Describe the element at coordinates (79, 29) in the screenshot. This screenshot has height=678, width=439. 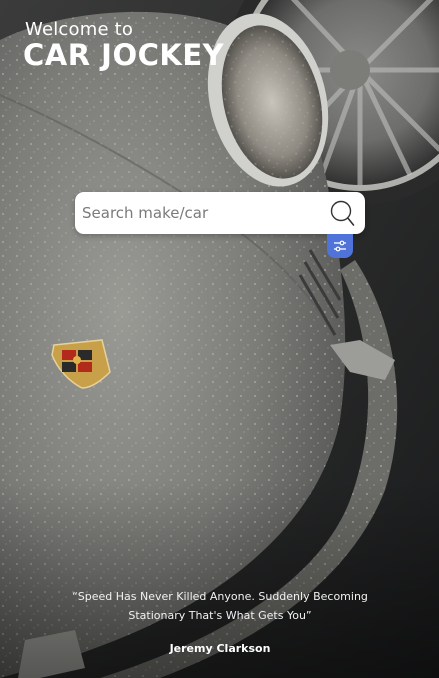
I see `welcome-text: Welcome to` at that location.